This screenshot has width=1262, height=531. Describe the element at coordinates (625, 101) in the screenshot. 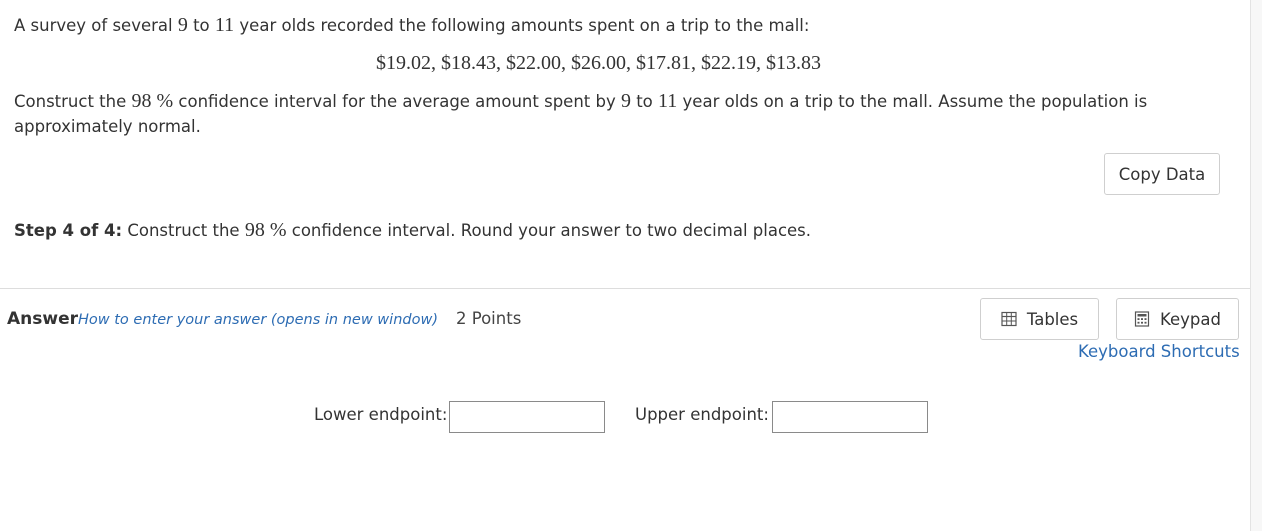

I see `construct-age-low-math: 9` at that location.